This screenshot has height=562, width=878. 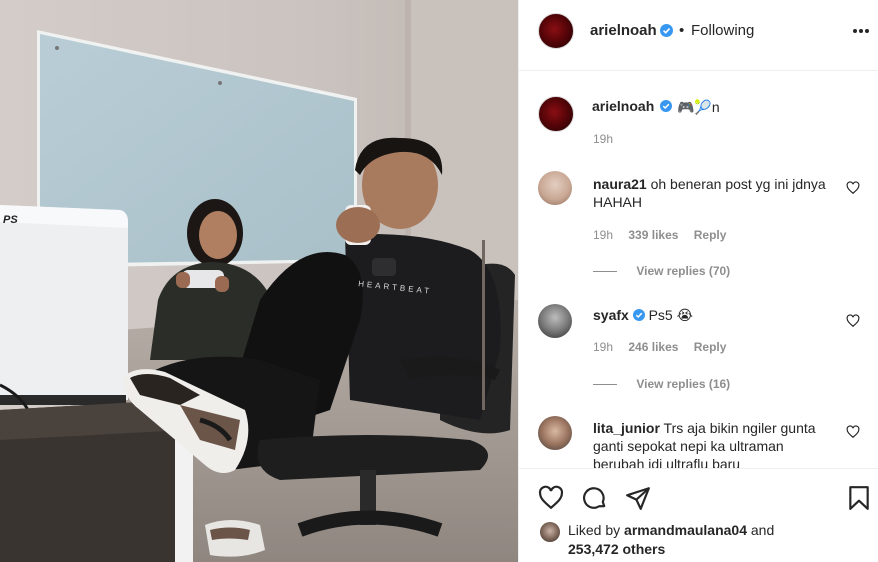 What do you see at coordinates (698, 107) in the screenshot?
I see `caption-text: 🎮🎾n` at bounding box center [698, 107].